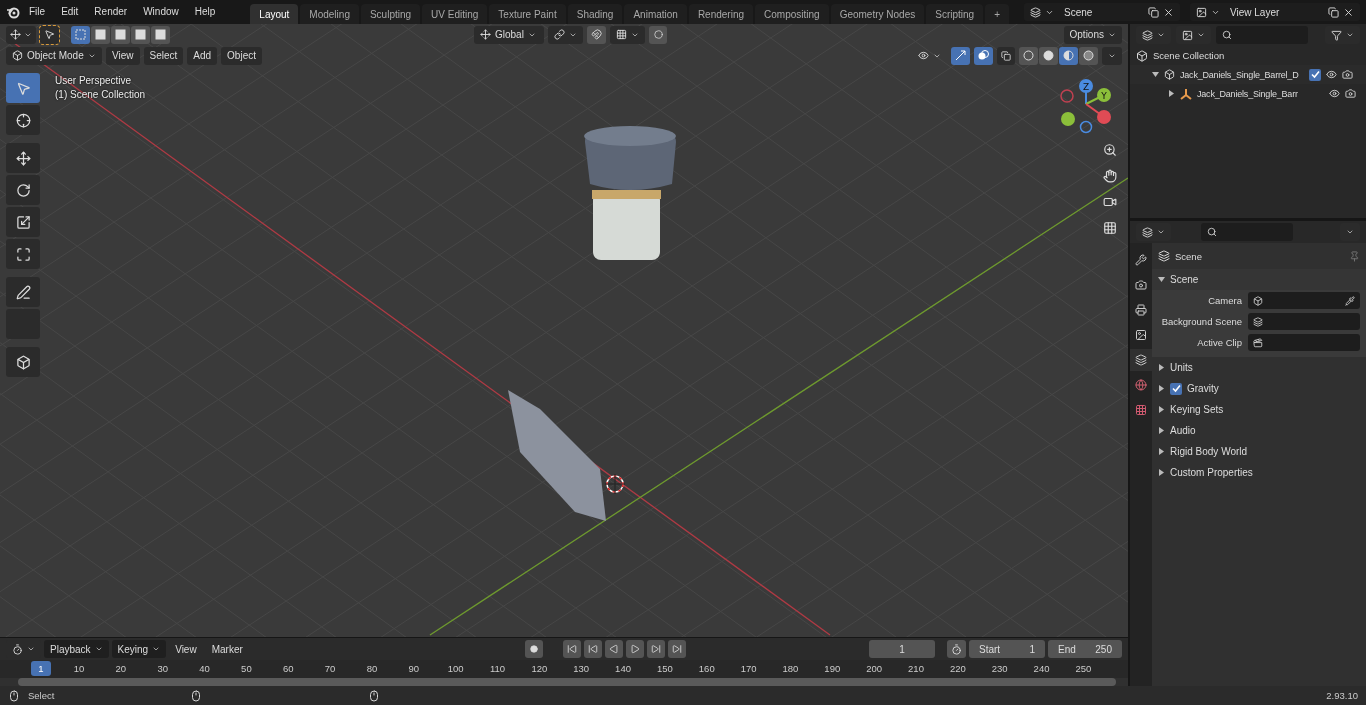 Image resolution: width=1366 pixels, height=705 pixels. I want to click on current-frame-field: 1, so click(902, 649).